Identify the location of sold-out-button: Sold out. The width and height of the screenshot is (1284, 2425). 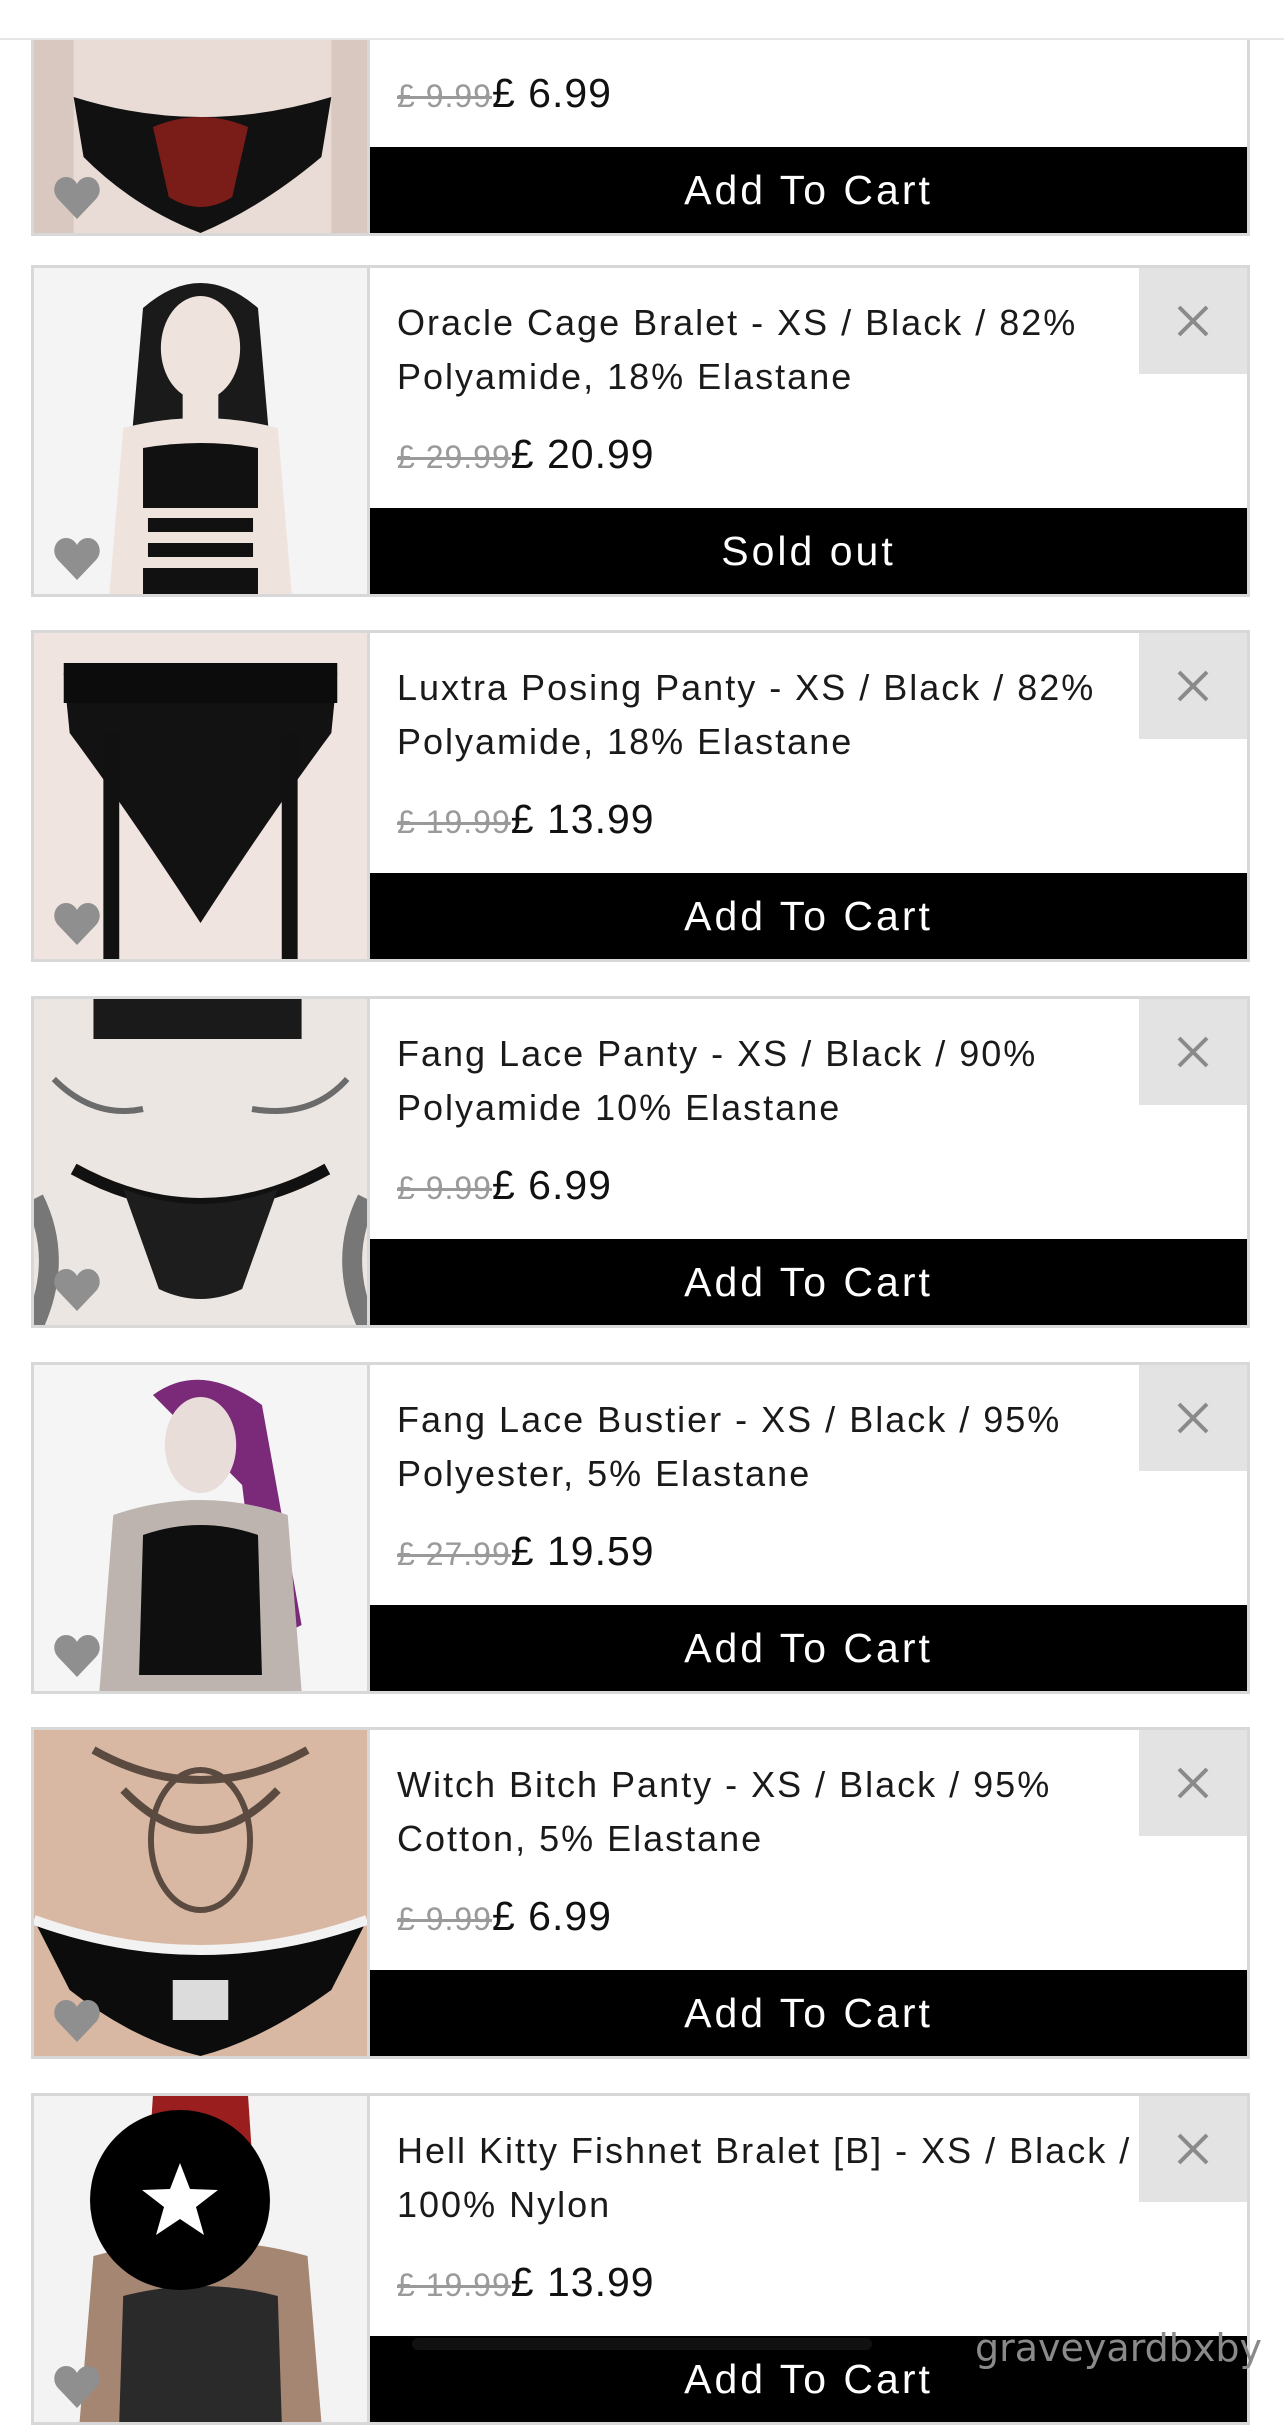
(808, 551).